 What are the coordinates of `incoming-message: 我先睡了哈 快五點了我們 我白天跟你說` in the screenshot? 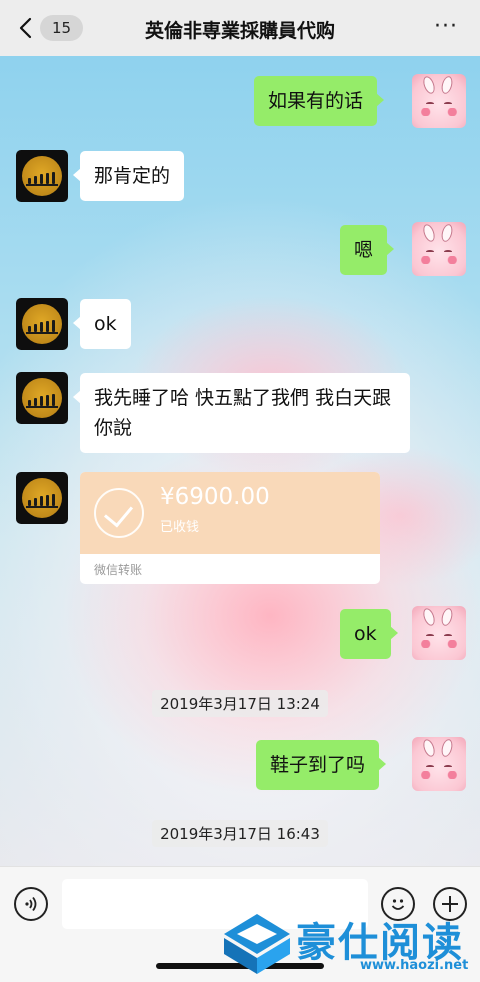 It's located at (241, 413).